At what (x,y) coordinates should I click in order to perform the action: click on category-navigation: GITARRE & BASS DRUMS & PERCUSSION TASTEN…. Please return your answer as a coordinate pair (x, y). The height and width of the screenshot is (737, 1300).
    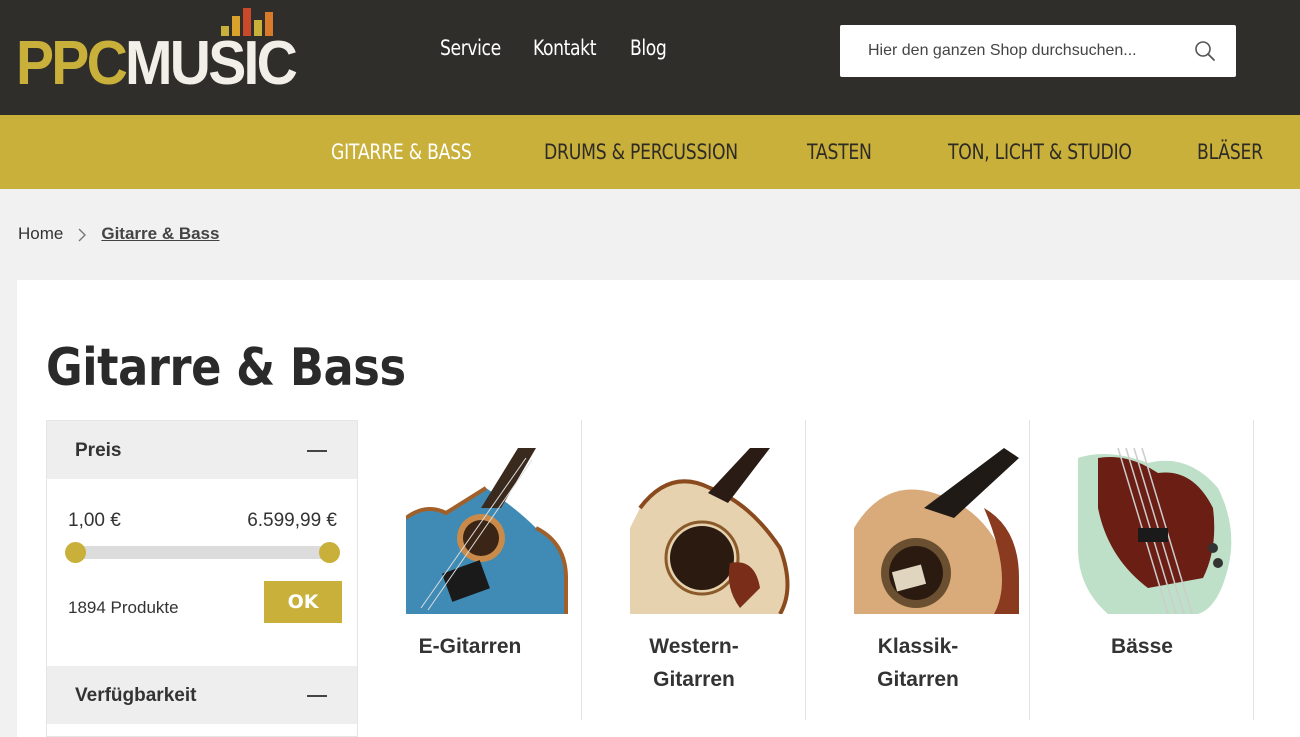
    Looking at the image, I should click on (650, 152).